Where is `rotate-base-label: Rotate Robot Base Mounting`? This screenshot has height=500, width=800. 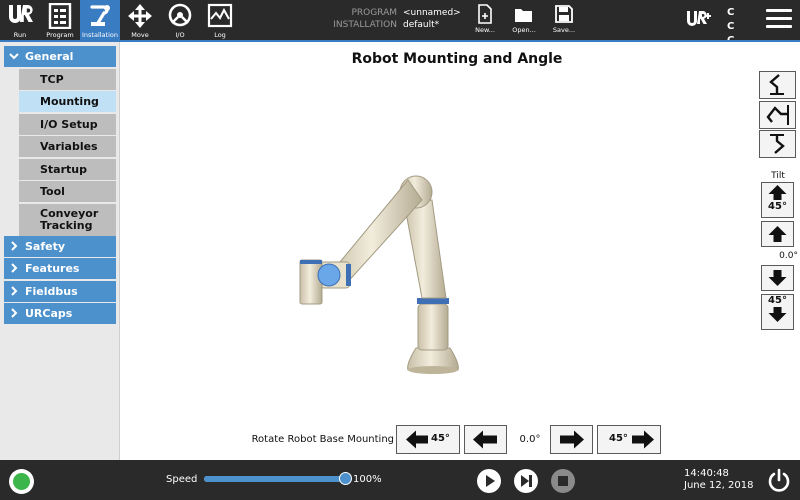 rotate-base-label: Rotate Robot Base Mounting is located at coordinates (322, 439).